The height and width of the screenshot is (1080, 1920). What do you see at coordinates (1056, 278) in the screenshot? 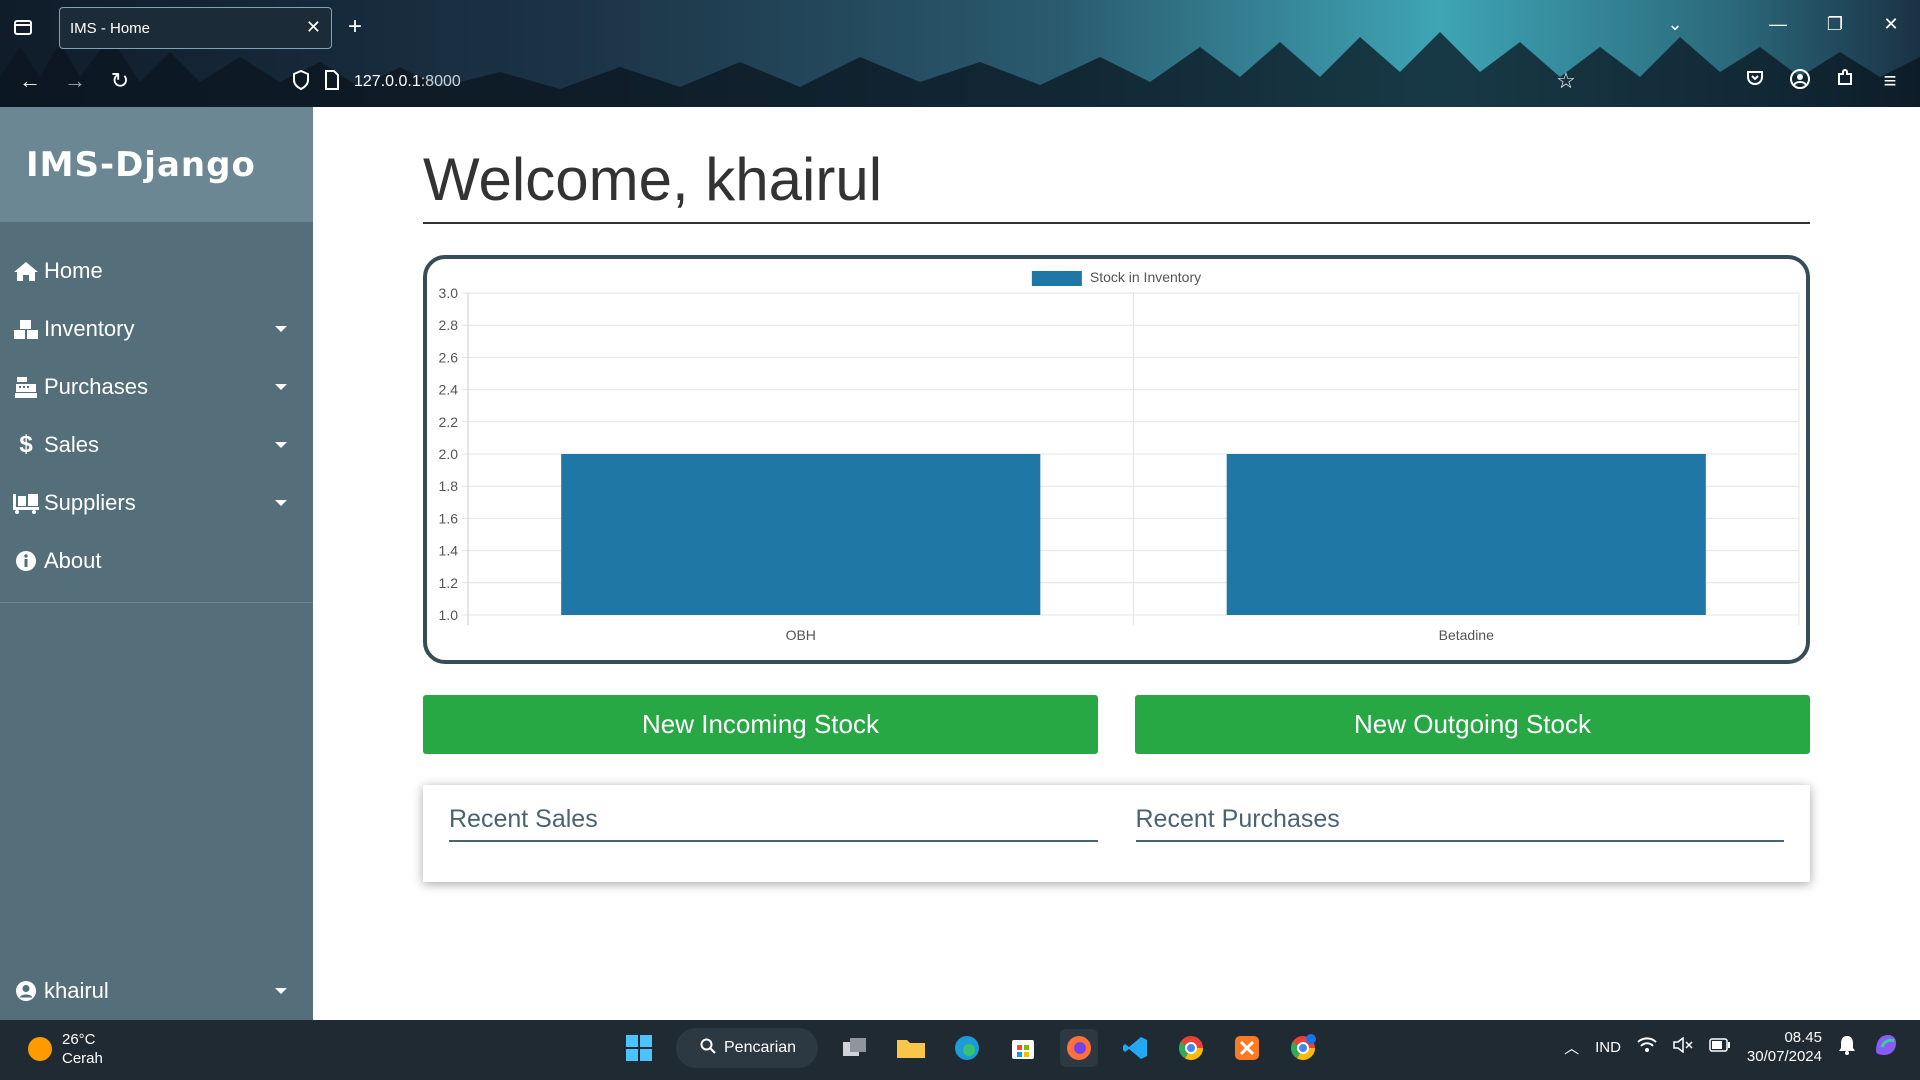
I see `legend-swatch` at bounding box center [1056, 278].